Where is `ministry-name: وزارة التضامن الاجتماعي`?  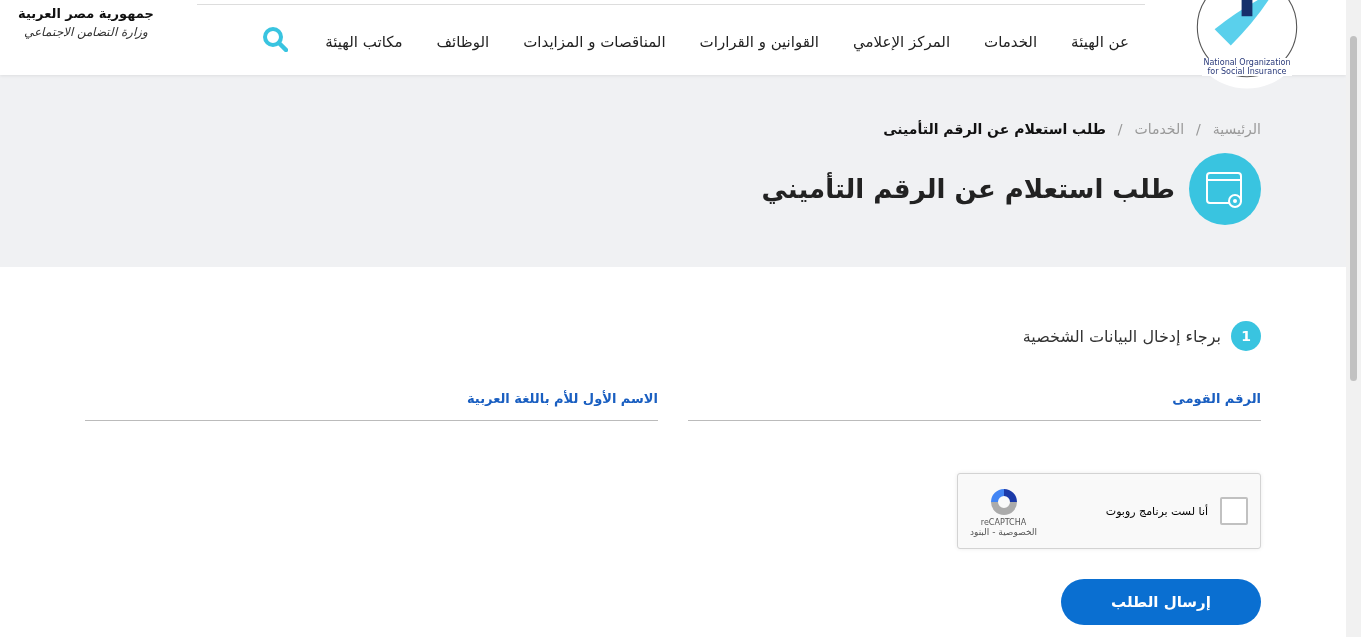
ministry-name: وزارة التضامن الاجتماعي is located at coordinates (86, 32).